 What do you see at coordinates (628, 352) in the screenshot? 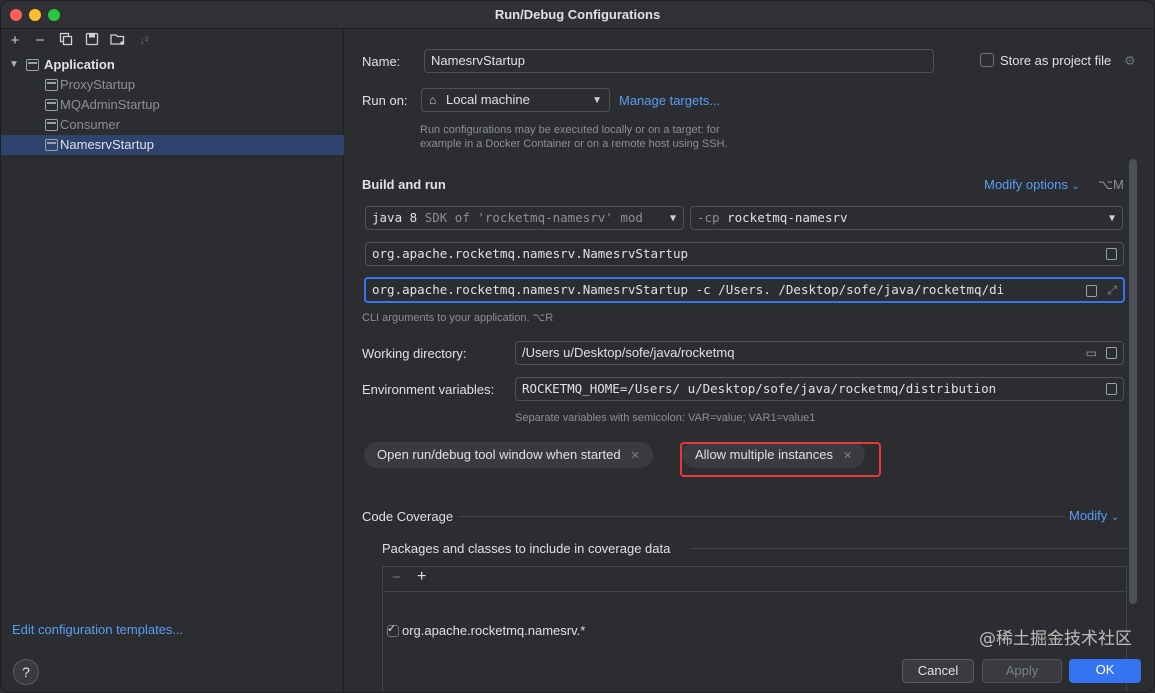
I see `working-directory-value: /Users u/Desktop/sofe/java/rocketmq` at bounding box center [628, 352].